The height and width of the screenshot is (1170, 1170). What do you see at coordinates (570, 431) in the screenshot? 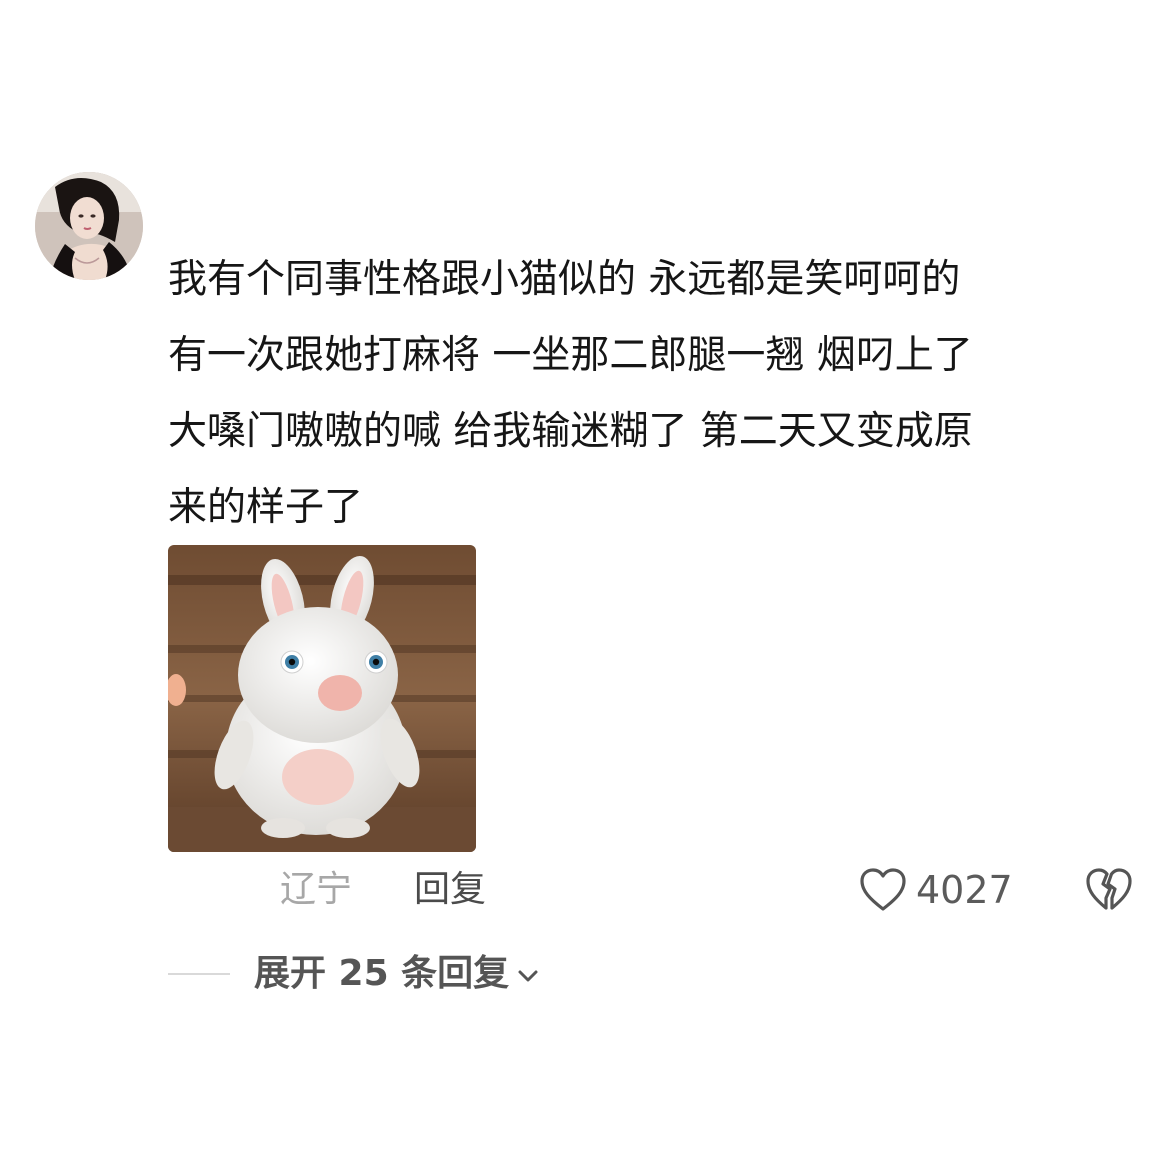
I see `comment-text-line: 大嗓门嗷嗷的喊 给我输迷糊了 第二天又变成原` at bounding box center [570, 431].